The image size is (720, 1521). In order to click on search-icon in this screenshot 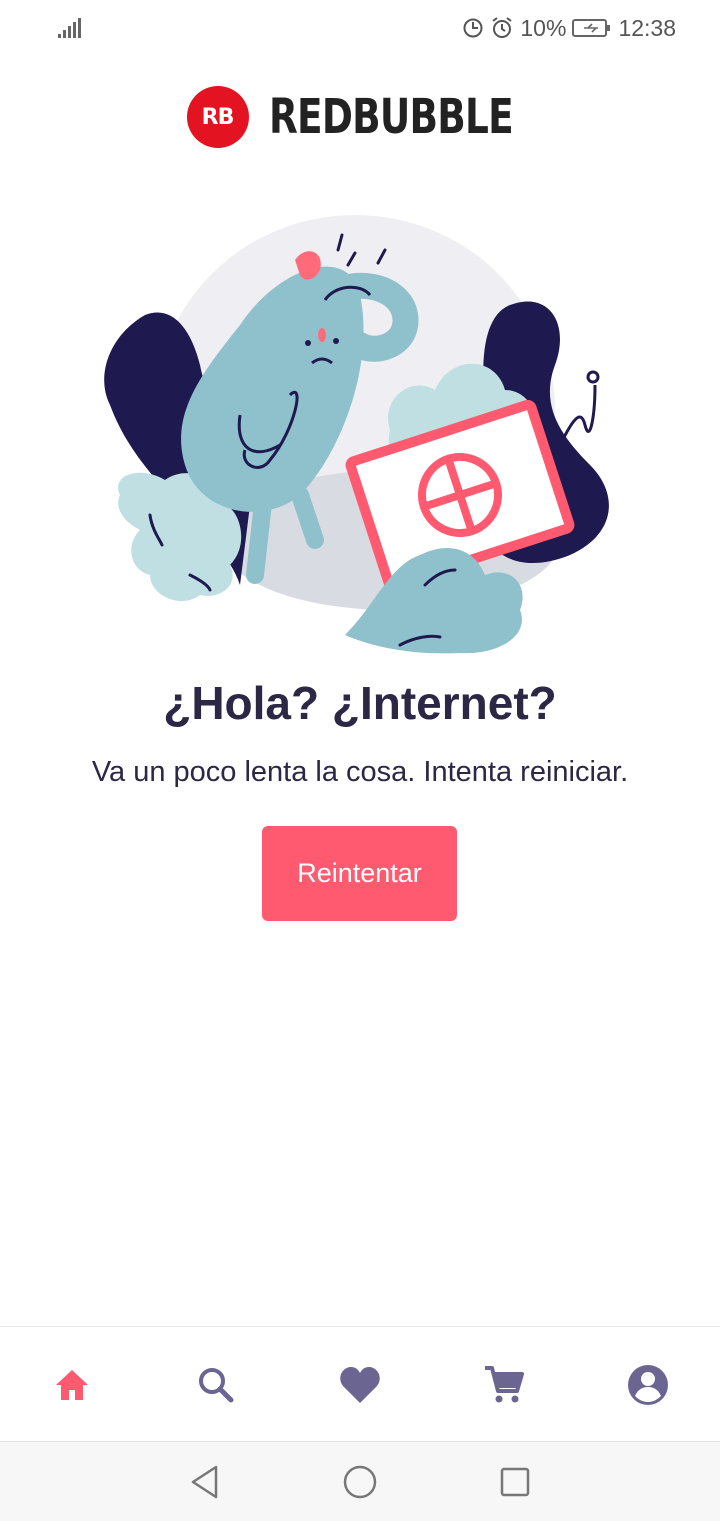, I will do `click(216, 1384)`.